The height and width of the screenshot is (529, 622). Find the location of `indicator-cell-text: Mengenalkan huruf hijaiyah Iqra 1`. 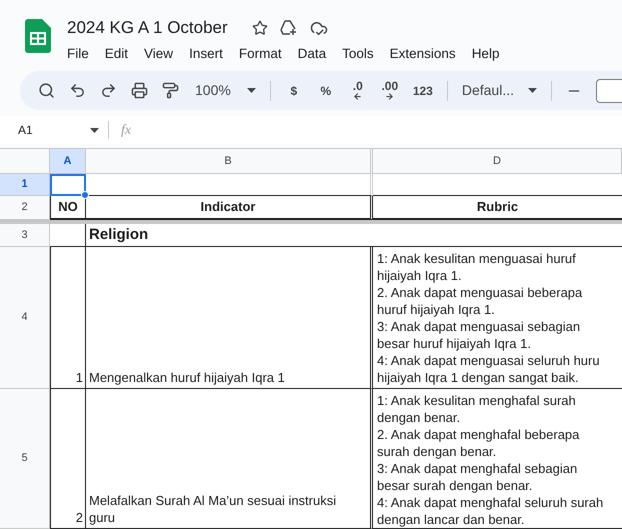

indicator-cell-text: Mengenalkan huruf hijaiyah Iqra 1 is located at coordinates (187, 377).